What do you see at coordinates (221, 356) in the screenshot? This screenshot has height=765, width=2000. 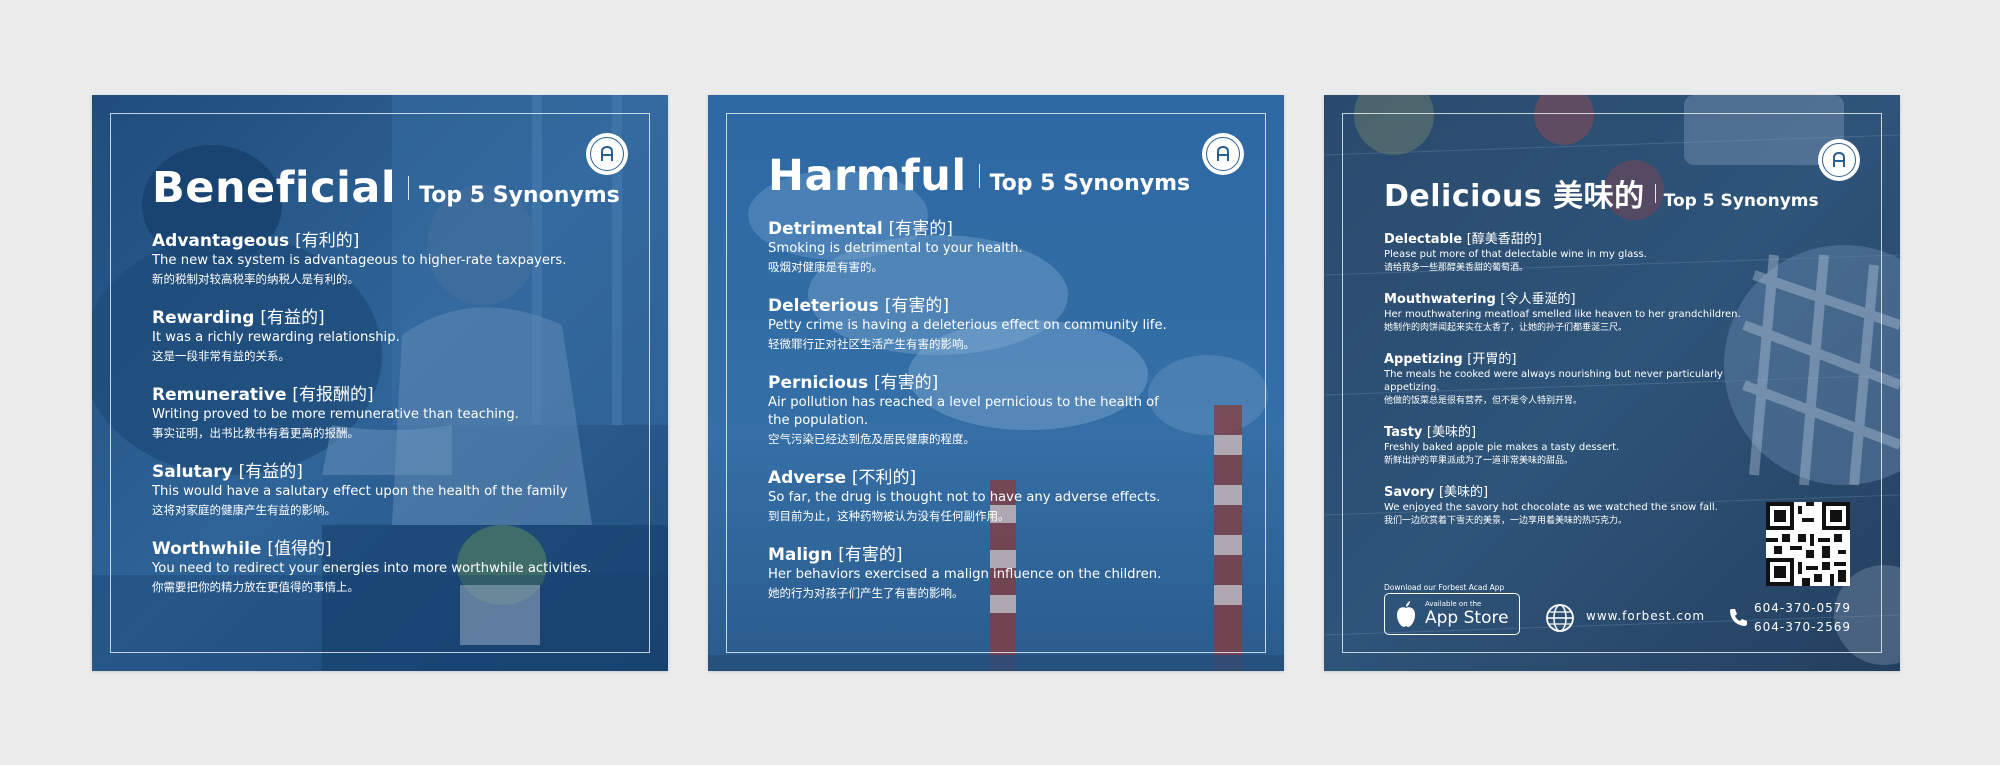 I see `example-chinese: 这是一段非常有益的关系。` at bounding box center [221, 356].